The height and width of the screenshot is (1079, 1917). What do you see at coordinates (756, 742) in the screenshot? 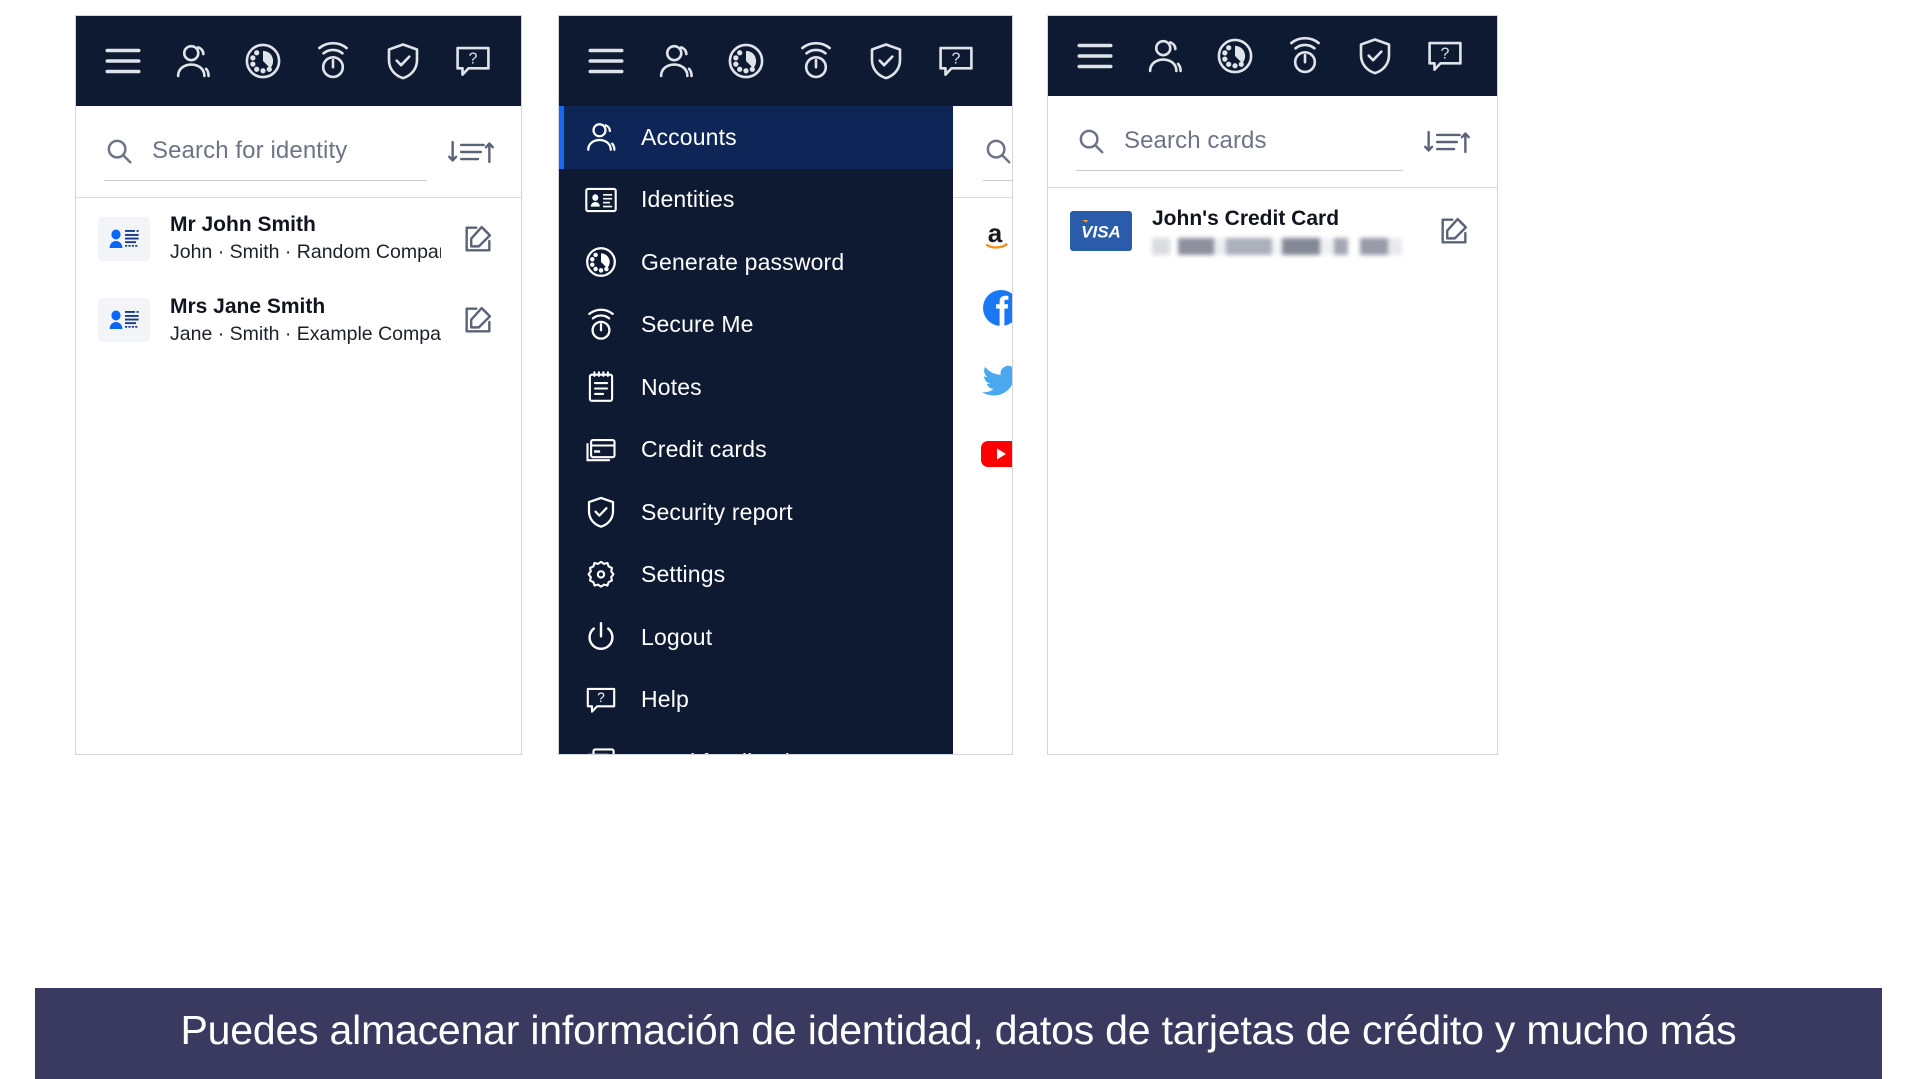
I see `menu-item-send-feedback: Send feedback` at bounding box center [756, 742].